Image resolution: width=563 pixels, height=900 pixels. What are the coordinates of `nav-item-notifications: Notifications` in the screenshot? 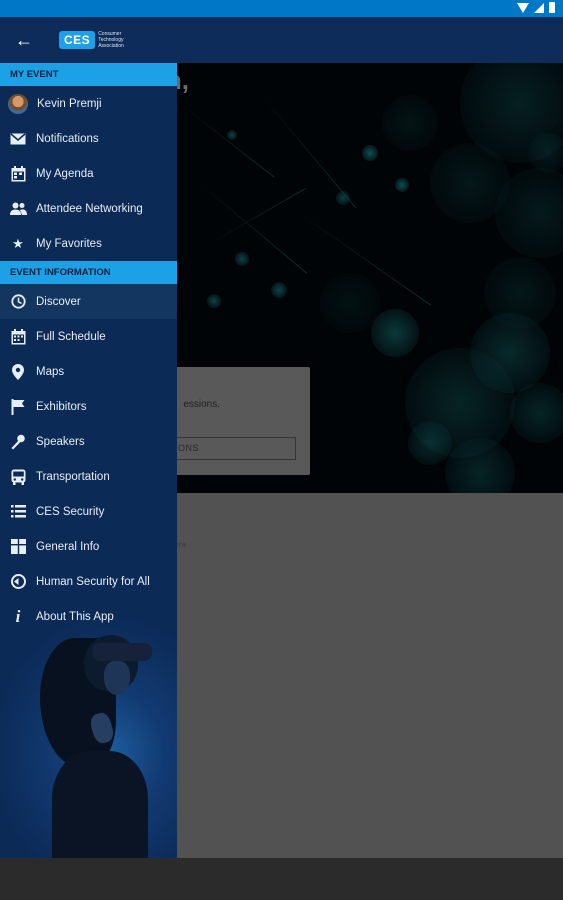 It's located at (88, 138).